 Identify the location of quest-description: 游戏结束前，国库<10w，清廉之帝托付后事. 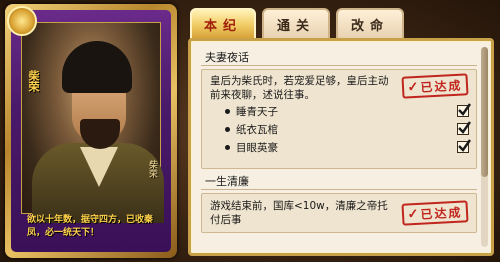
(299, 213).